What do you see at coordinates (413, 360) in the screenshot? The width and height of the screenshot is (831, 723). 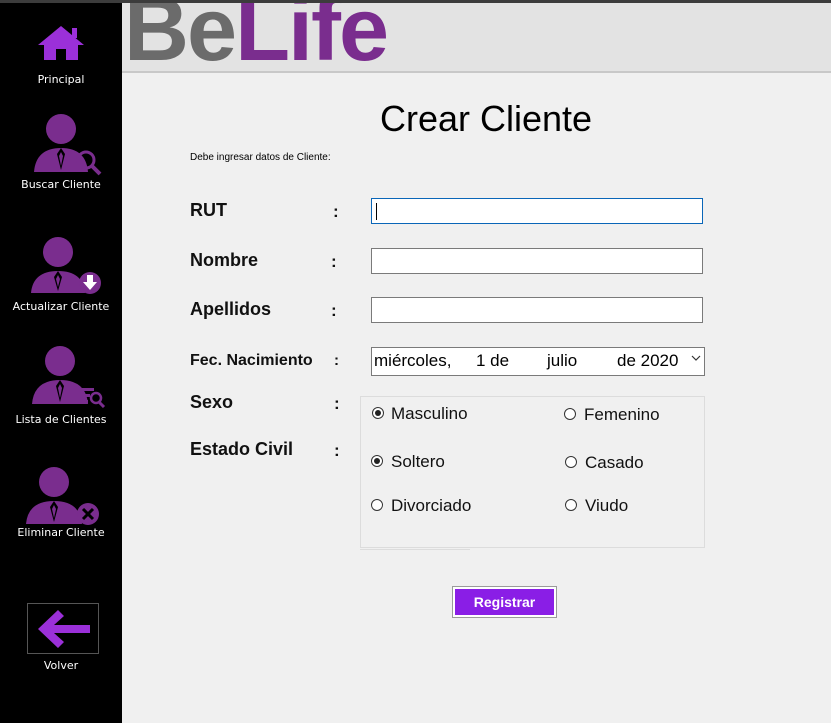 I see `date-weekday: miércoles,` at bounding box center [413, 360].